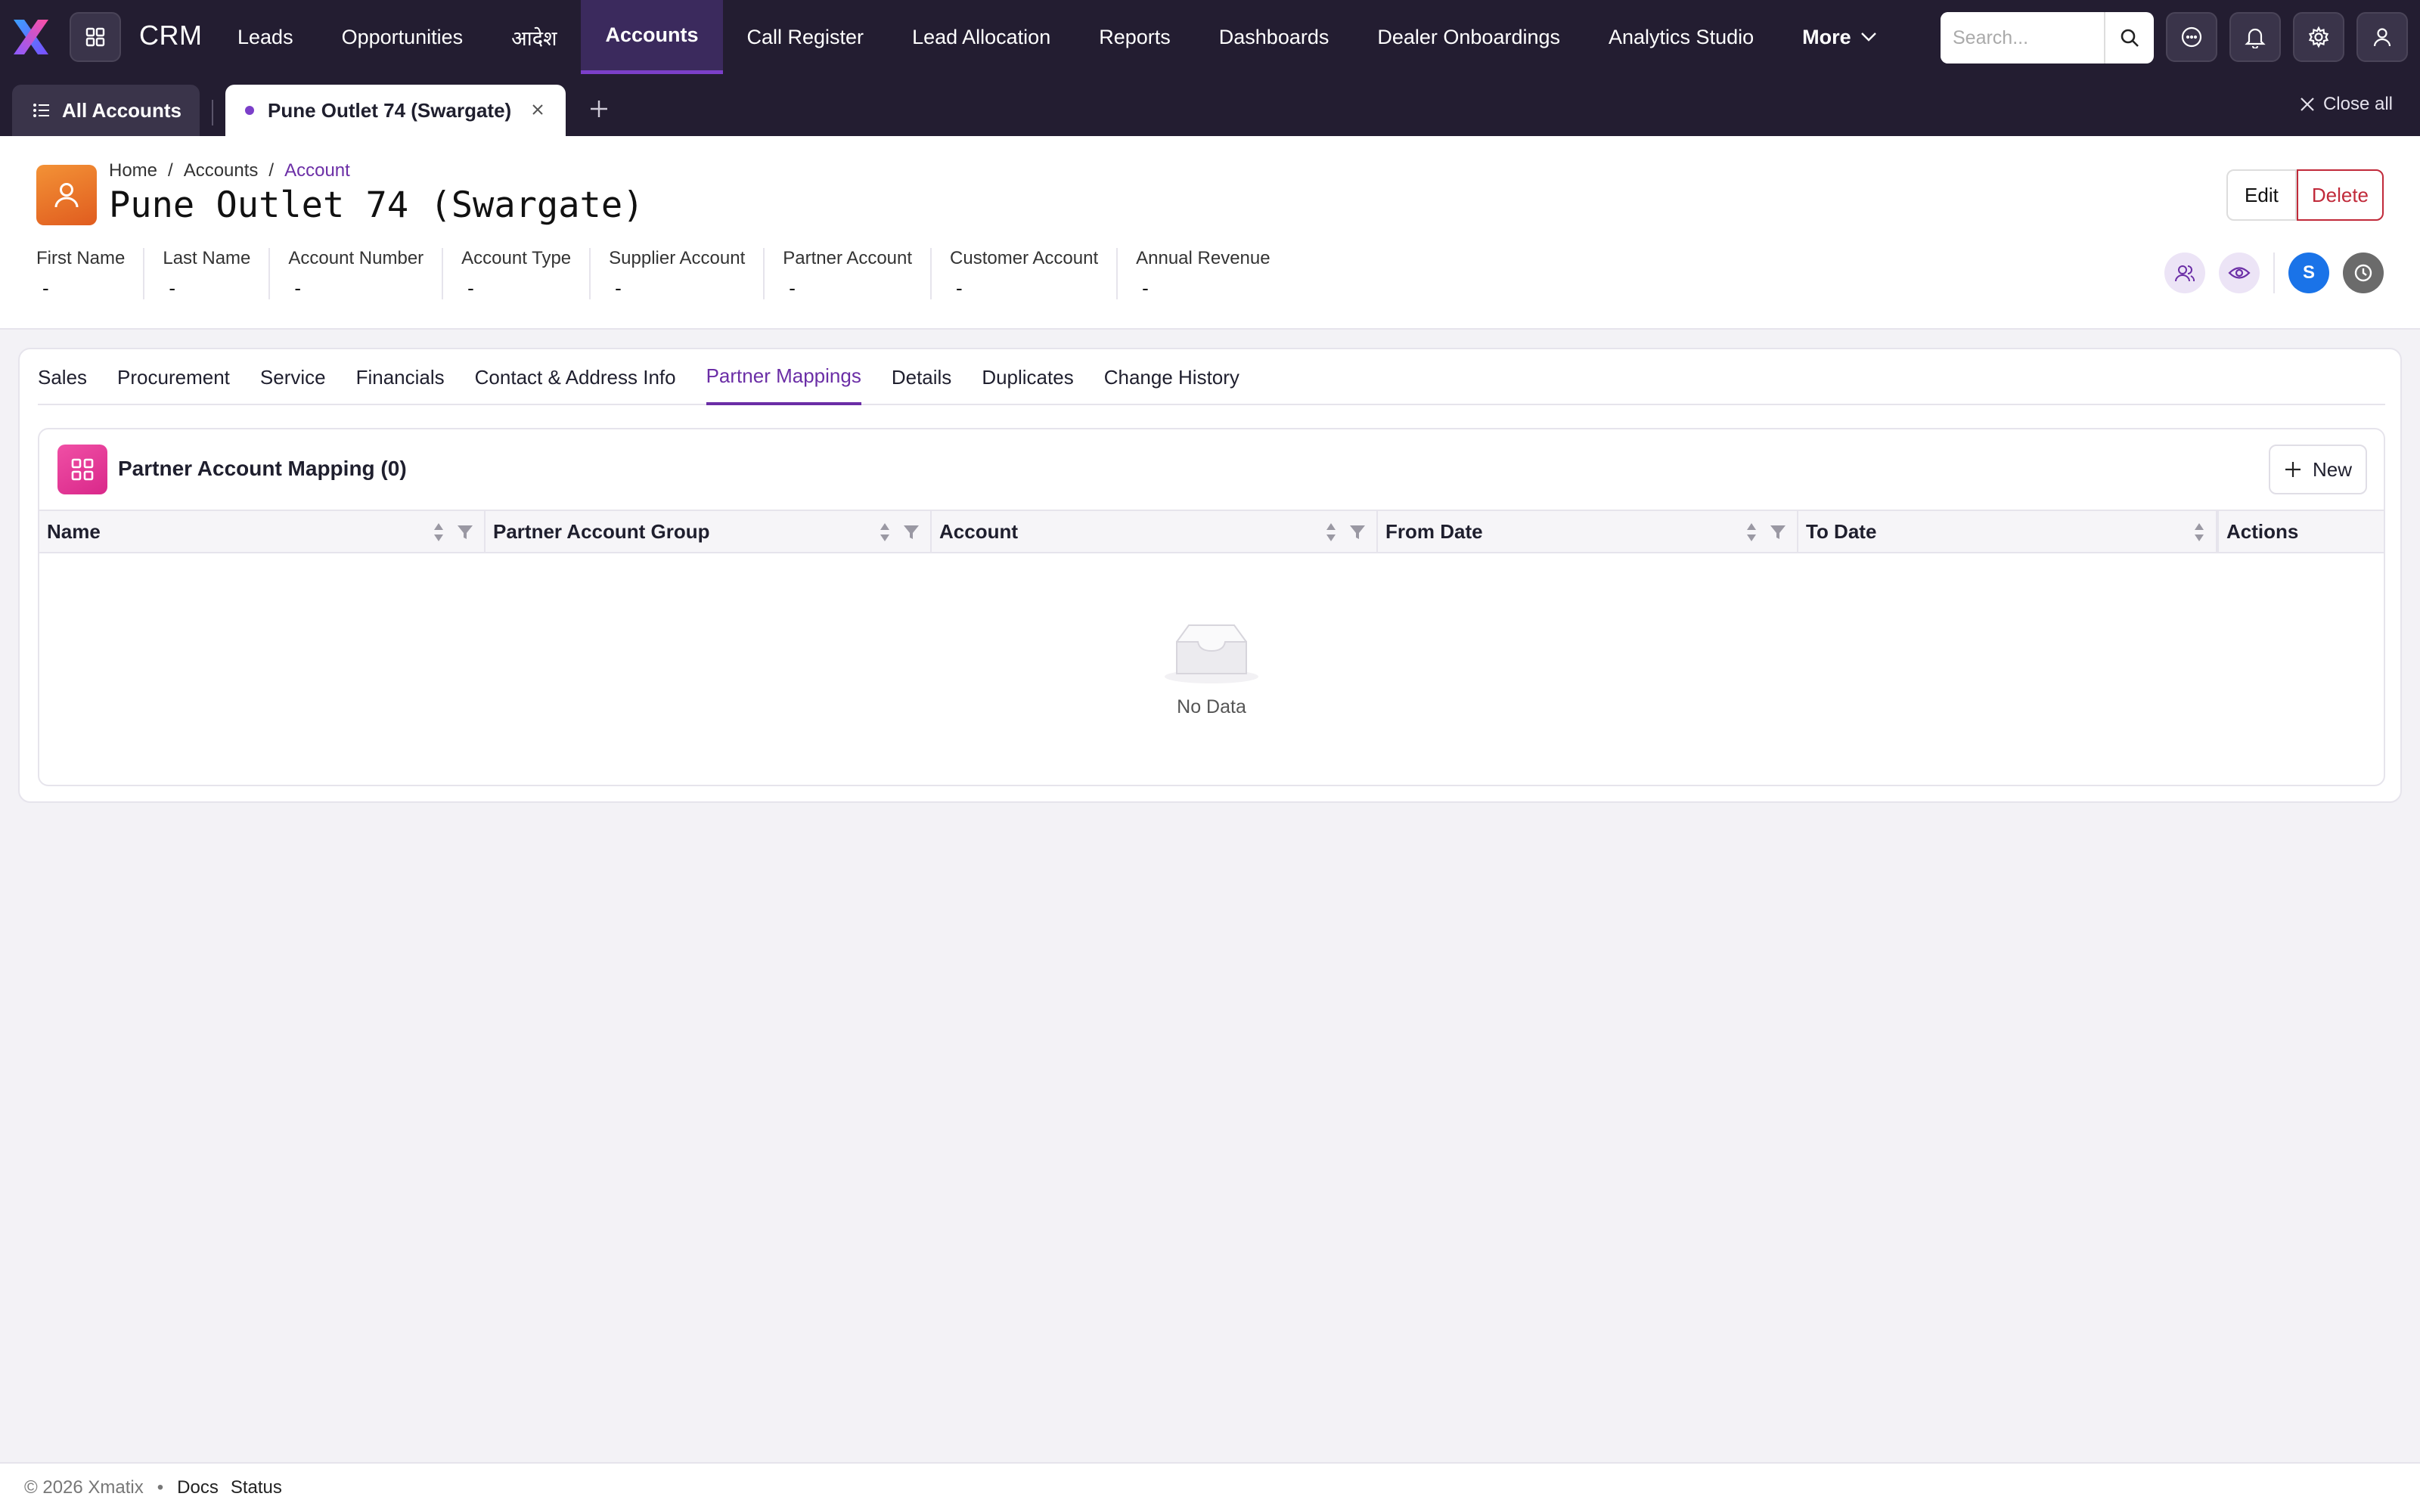  I want to click on search-input, so click(2022, 38).